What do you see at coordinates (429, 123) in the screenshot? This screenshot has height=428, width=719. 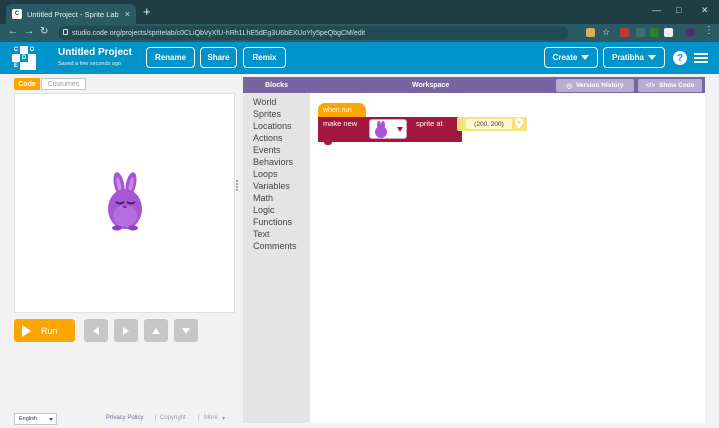 I see `sprite-at-label: sprite at` at bounding box center [429, 123].